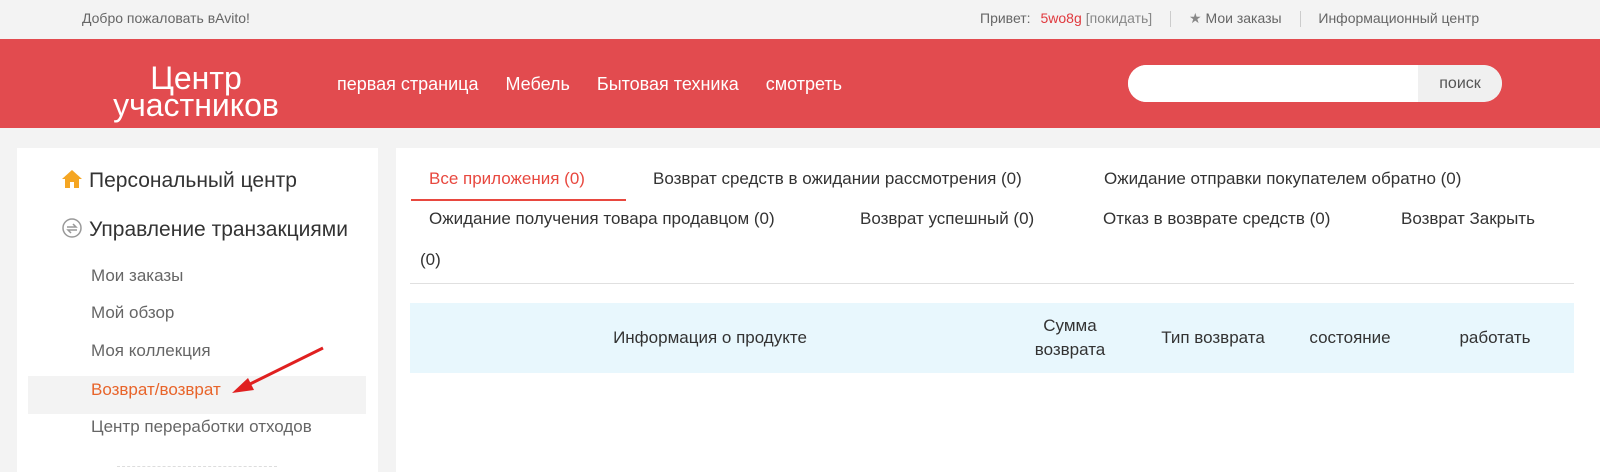  Describe the element at coordinates (804, 84) in the screenshot. I see `nav-view: смотреть` at that location.